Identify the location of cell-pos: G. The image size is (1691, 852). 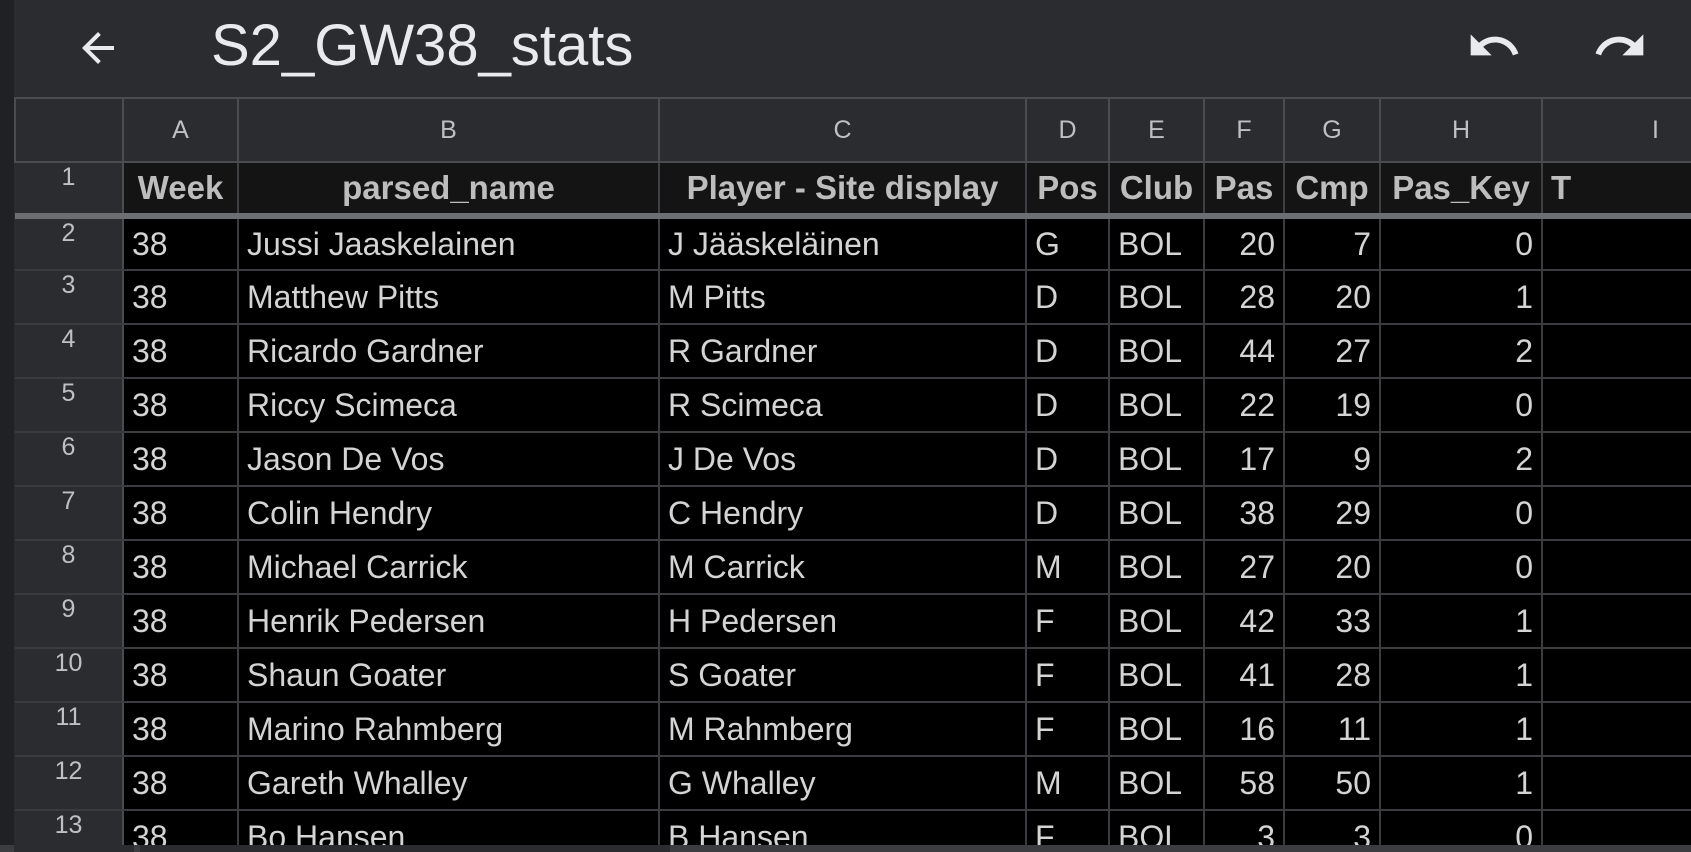
(1067, 243).